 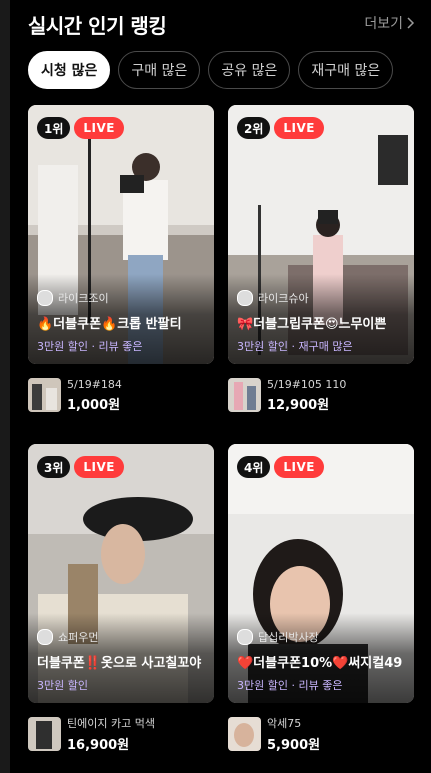 I want to click on live-caption: 🔥더블쿠폰🔥크롭 반팔티, so click(x=109, y=324).